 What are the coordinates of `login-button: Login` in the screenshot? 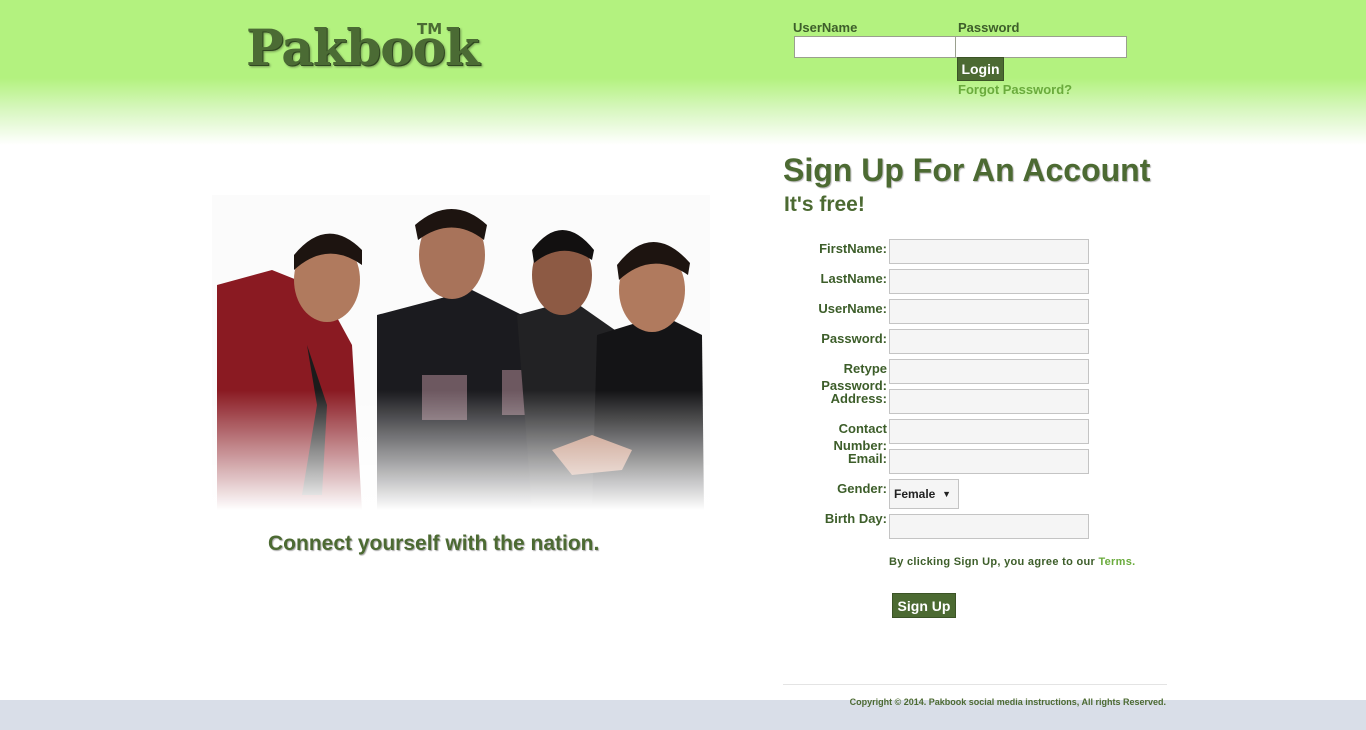 It's located at (980, 69).